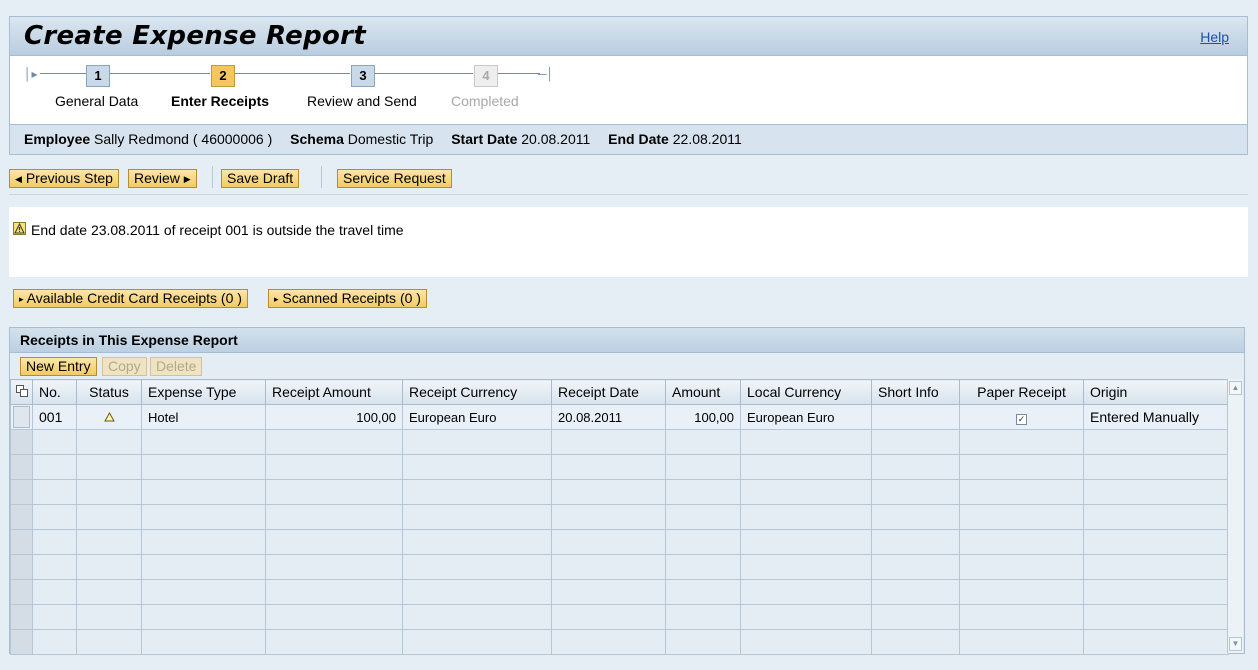  Describe the element at coordinates (64, 178) in the screenshot. I see `previous-step-button: ◀ Previous Step` at that location.